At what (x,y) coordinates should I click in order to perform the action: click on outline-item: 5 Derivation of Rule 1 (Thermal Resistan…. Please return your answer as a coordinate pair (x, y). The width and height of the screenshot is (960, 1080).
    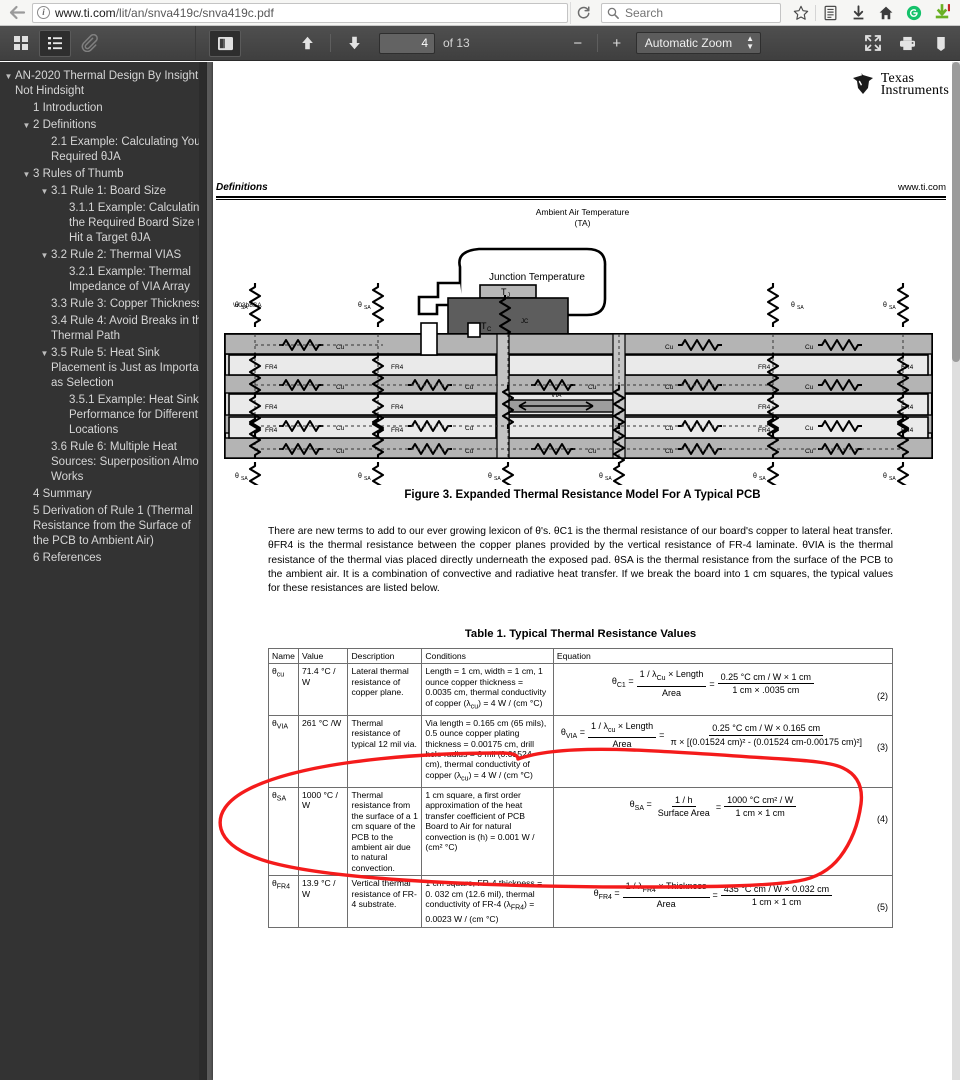
    Looking at the image, I should click on (104, 526).